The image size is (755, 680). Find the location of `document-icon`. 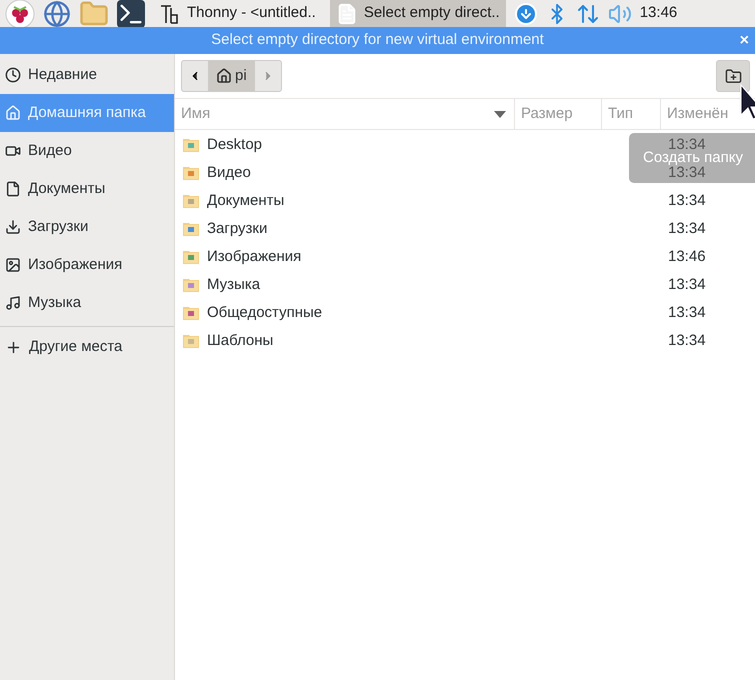

document-icon is located at coordinates (13, 189).